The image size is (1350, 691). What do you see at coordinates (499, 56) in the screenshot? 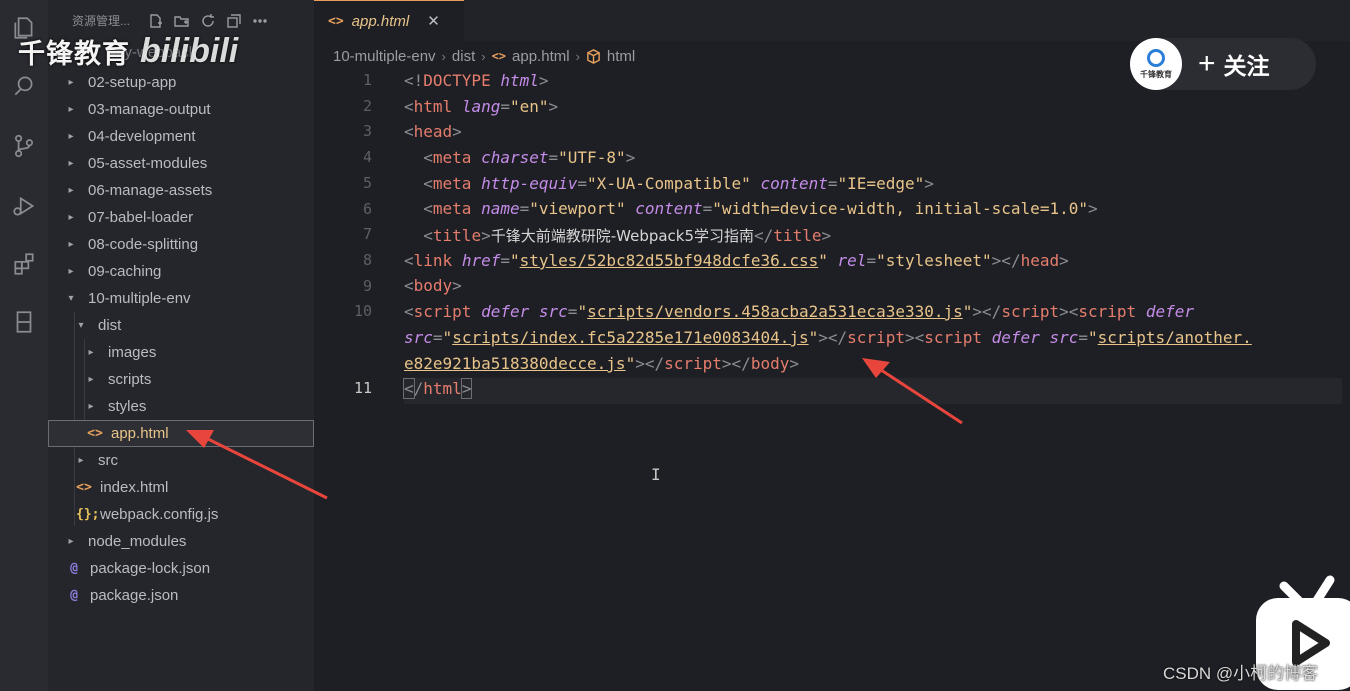
I see `html-file-icon: <>` at bounding box center [499, 56].